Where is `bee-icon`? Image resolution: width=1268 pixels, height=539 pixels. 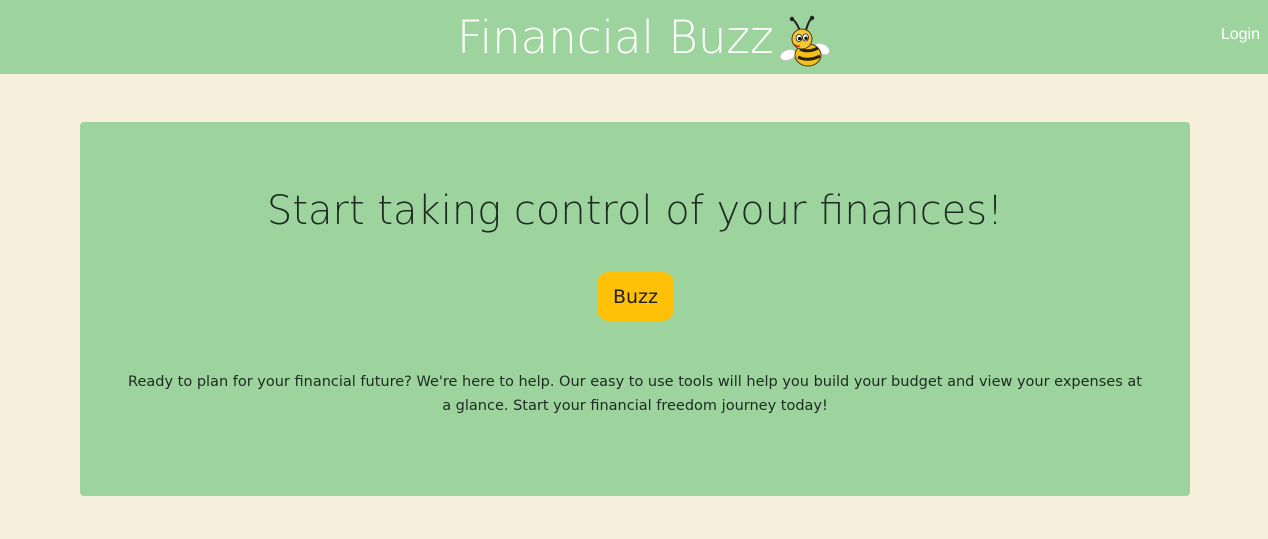 bee-icon is located at coordinates (804, 41).